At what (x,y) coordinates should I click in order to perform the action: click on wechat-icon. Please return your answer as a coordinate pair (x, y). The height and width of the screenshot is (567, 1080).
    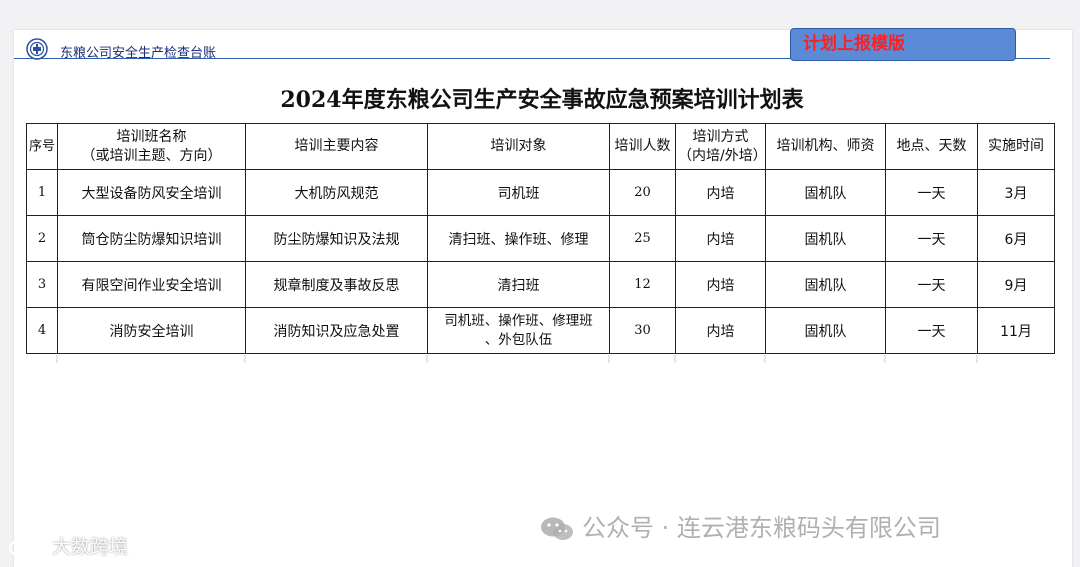
    Looking at the image, I should click on (557, 528).